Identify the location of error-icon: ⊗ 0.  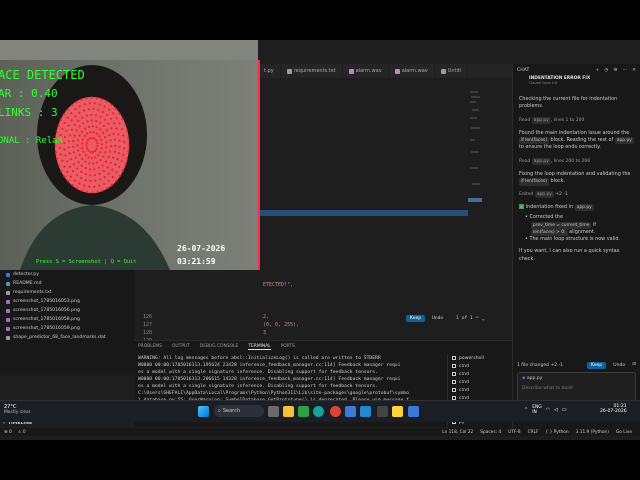
(8, 432).